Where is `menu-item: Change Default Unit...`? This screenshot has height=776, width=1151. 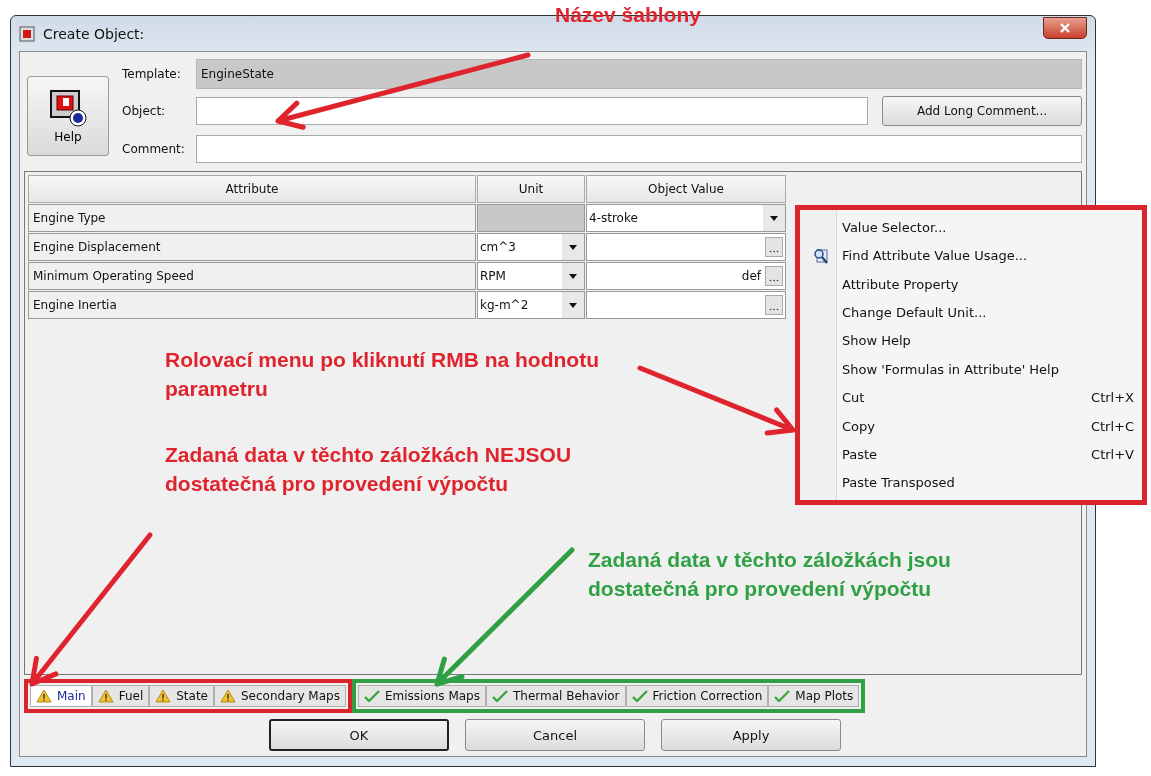 menu-item: Change Default Unit... is located at coordinates (971, 312).